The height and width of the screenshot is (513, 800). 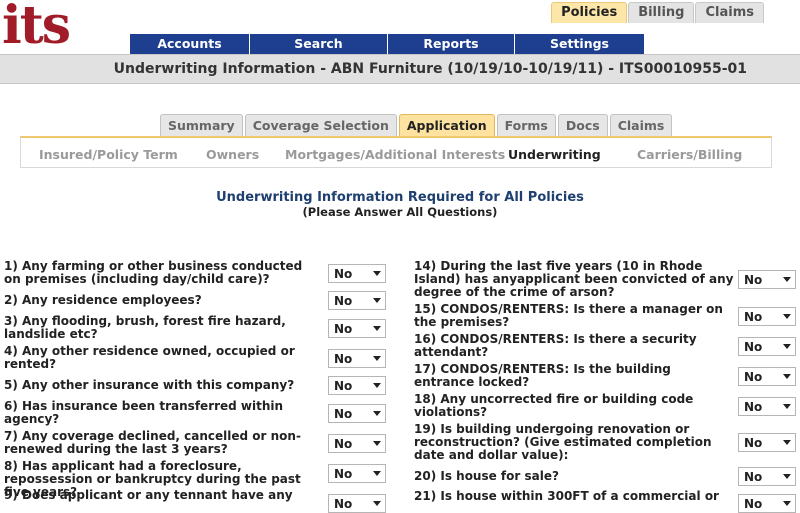 What do you see at coordinates (201, 125) in the screenshot?
I see `tab-summary: Summary` at bounding box center [201, 125].